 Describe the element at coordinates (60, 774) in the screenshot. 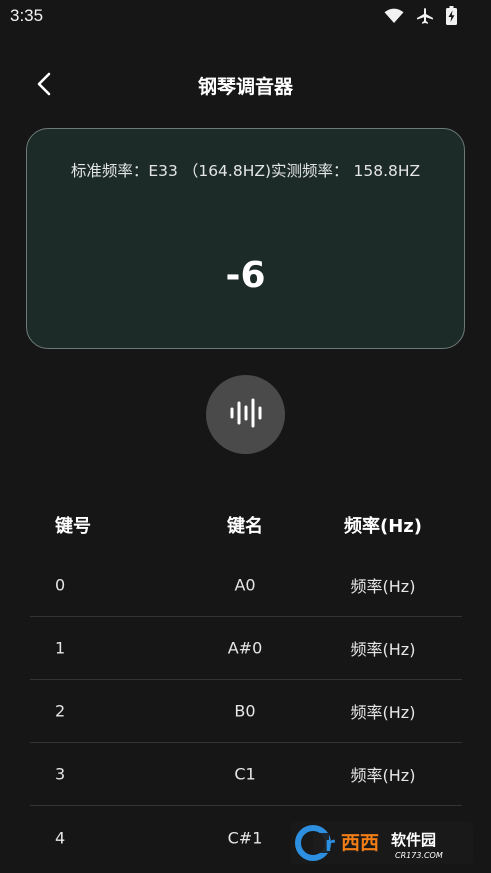

I see `key-number: 3` at that location.